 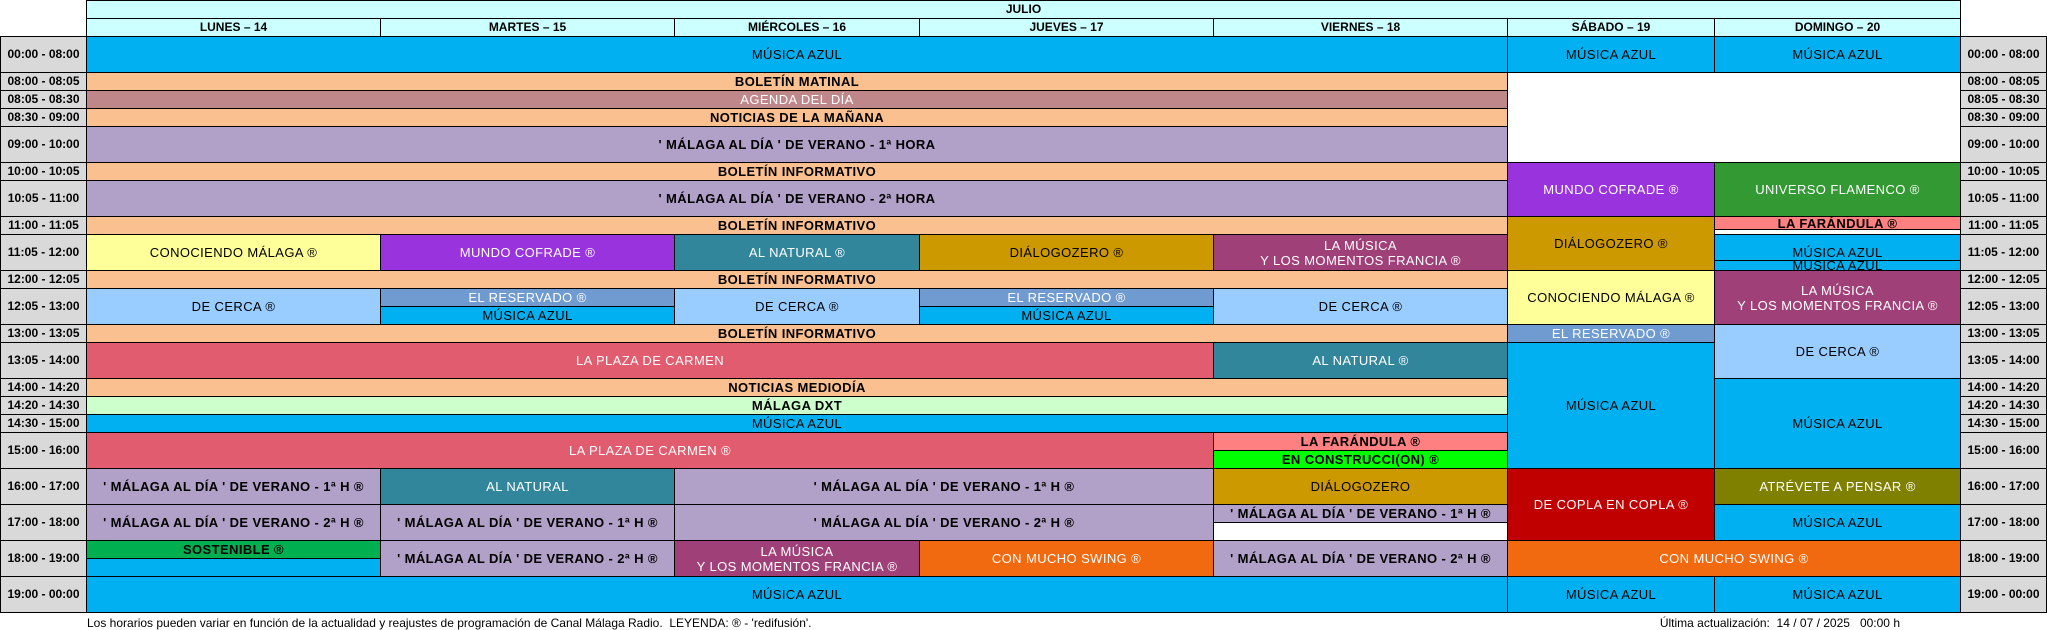 I want to click on time-label-left: 08:00 - 08:05, so click(x=43, y=81).